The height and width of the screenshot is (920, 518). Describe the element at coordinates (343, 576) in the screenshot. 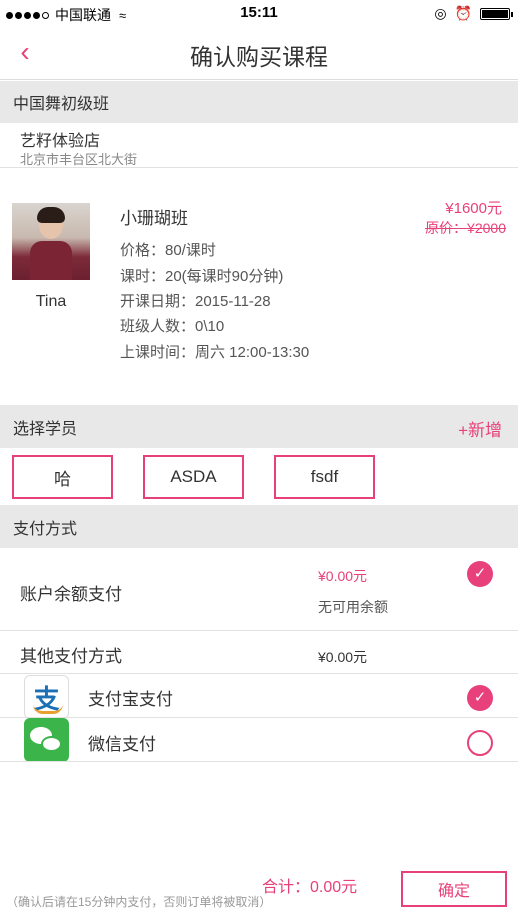

I see `balance-amount: ¥0.00元` at that location.